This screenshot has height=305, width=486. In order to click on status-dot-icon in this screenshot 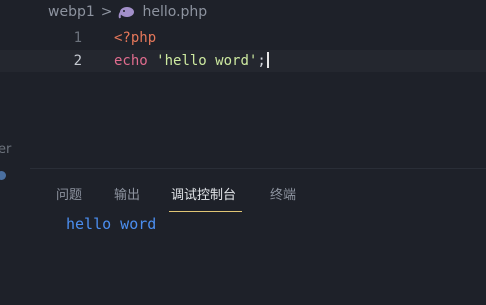, I will do `click(3, 175)`.